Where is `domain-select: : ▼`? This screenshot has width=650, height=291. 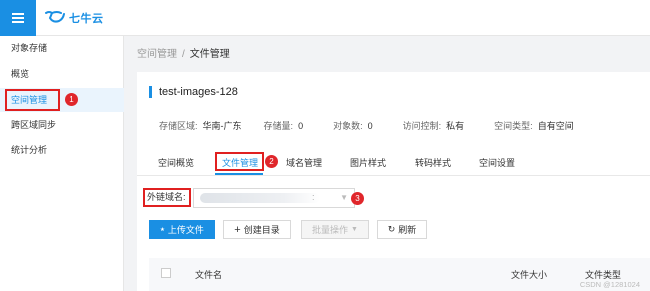
domain-select: : ▼ is located at coordinates (274, 198).